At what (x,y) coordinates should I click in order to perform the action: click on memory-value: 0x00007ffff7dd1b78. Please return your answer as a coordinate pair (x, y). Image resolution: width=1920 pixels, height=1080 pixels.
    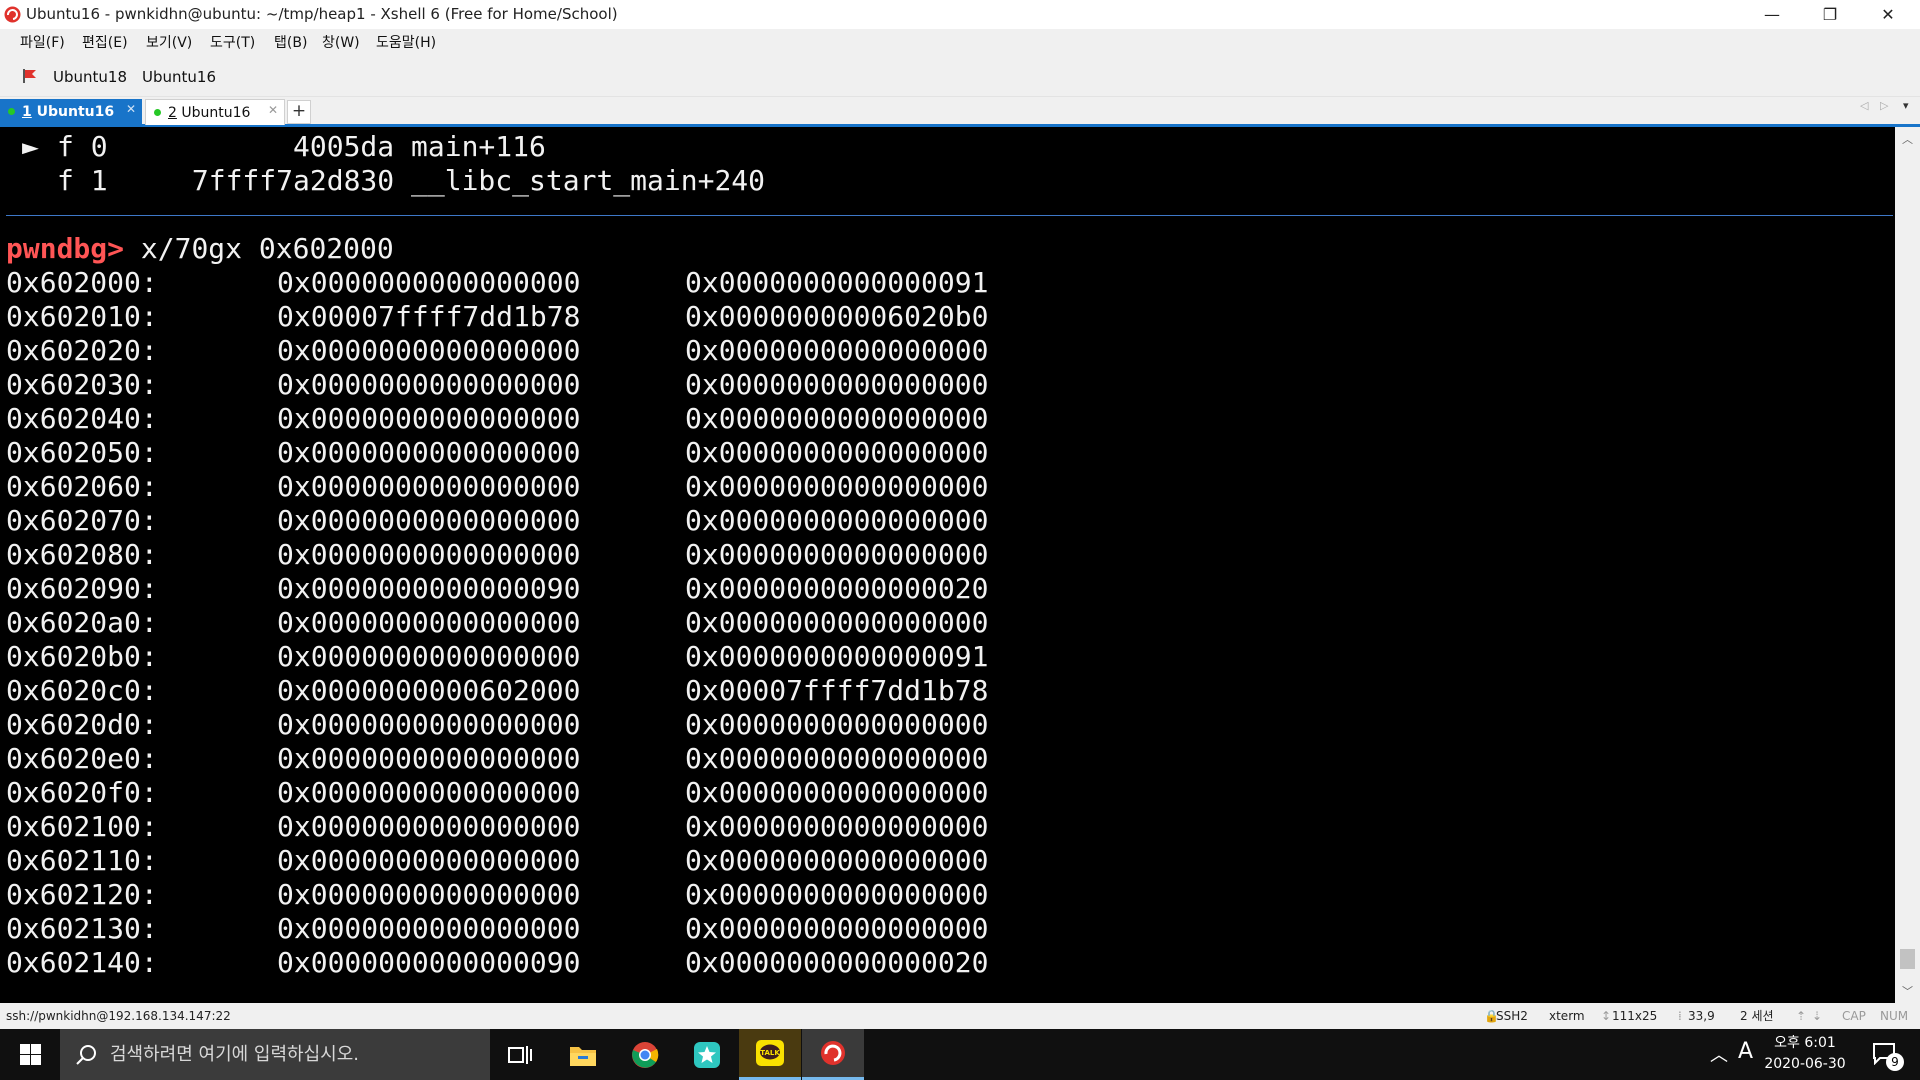
    Looking at the image, I should click on (837, 690).